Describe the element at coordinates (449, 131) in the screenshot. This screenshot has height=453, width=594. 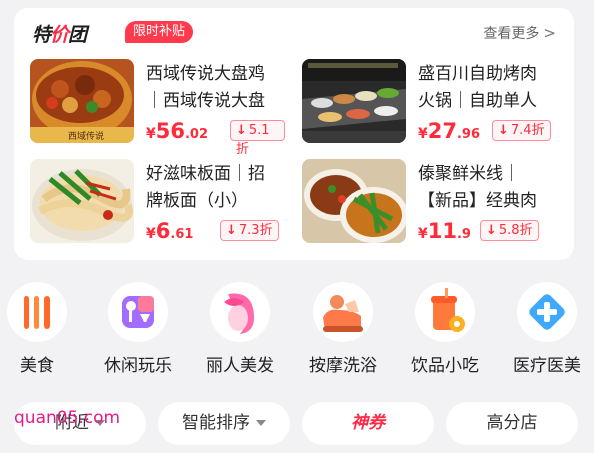
I see `deal-price: ¥27.96` at that location.